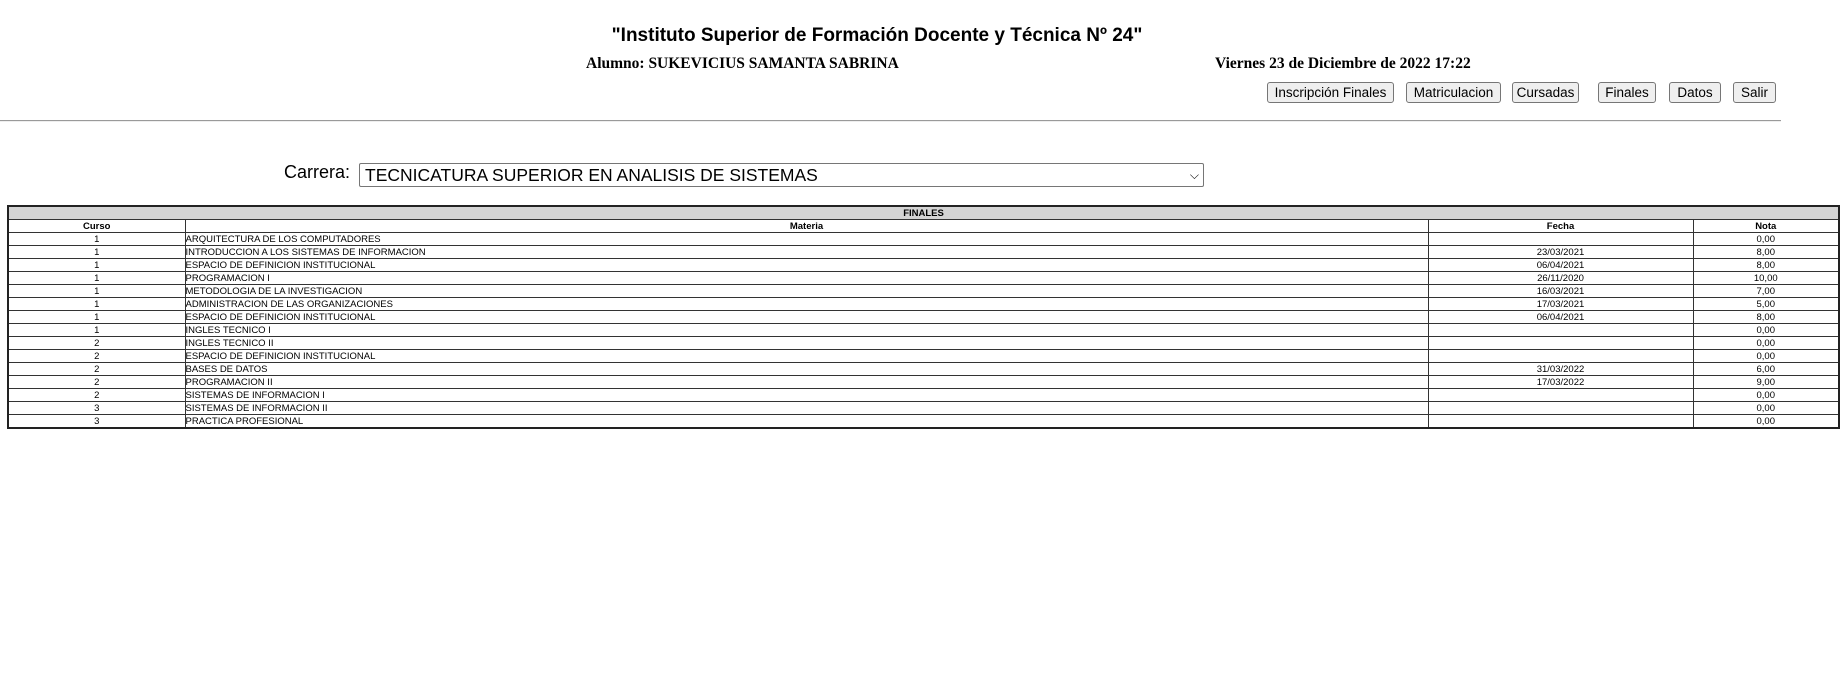 The image size is (1848, 697). Describe the element at coordinates (806, 395) in the screenshot. I see `cell-materia: SISTEMAS DE INFORMACION I` at that location.